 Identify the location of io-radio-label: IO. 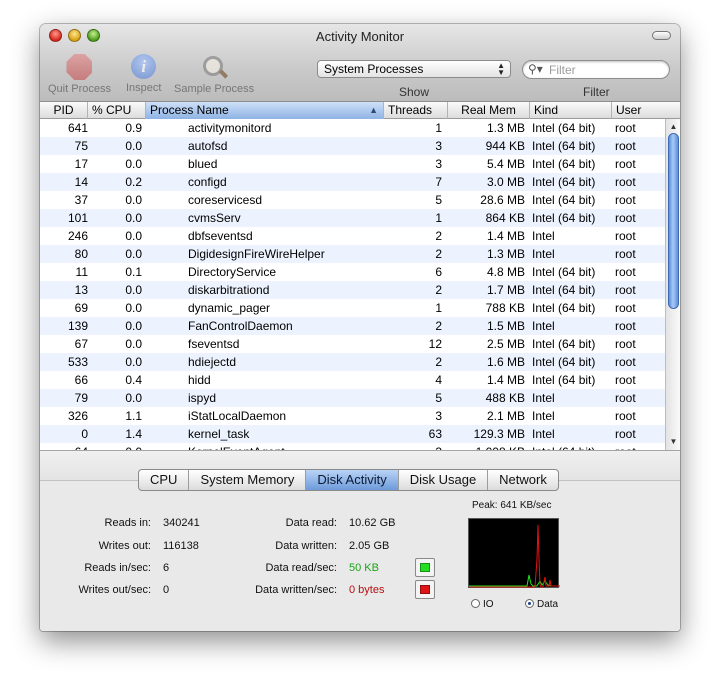
(488, 604).